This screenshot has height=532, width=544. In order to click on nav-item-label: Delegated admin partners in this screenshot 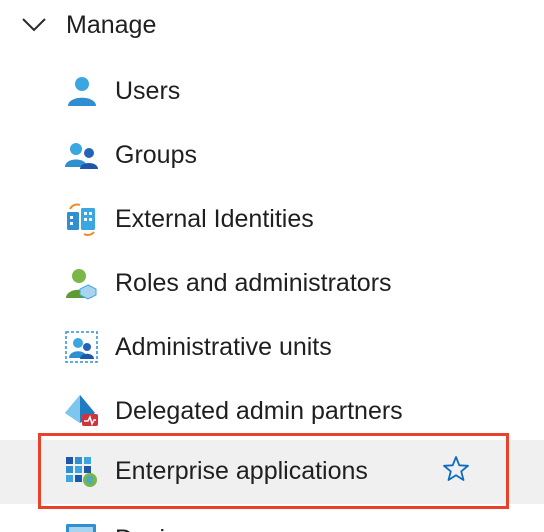, I will do `click(259, 411)`.